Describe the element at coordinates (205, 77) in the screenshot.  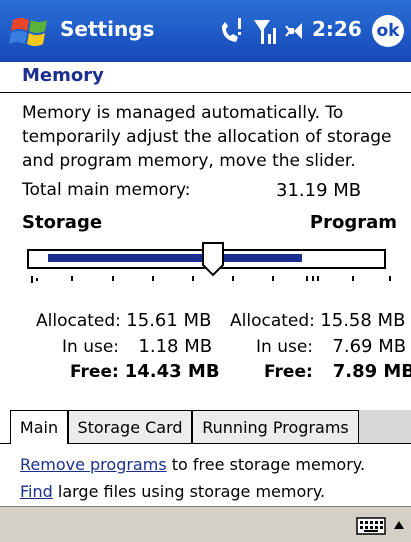
I see `section-header: Memory` at that location.